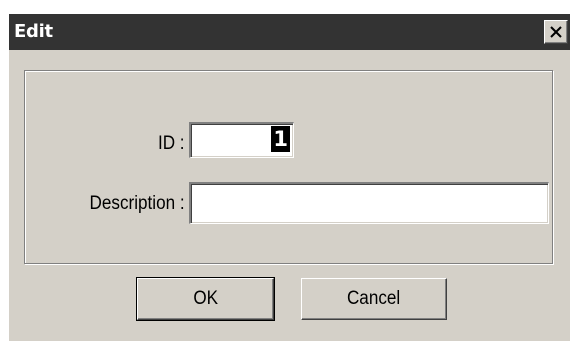 The width and height of the screenshot is (570, 341). Describe the element at coordinates (241, 140) in the screenshot. I see `id-field: 1` at that location.